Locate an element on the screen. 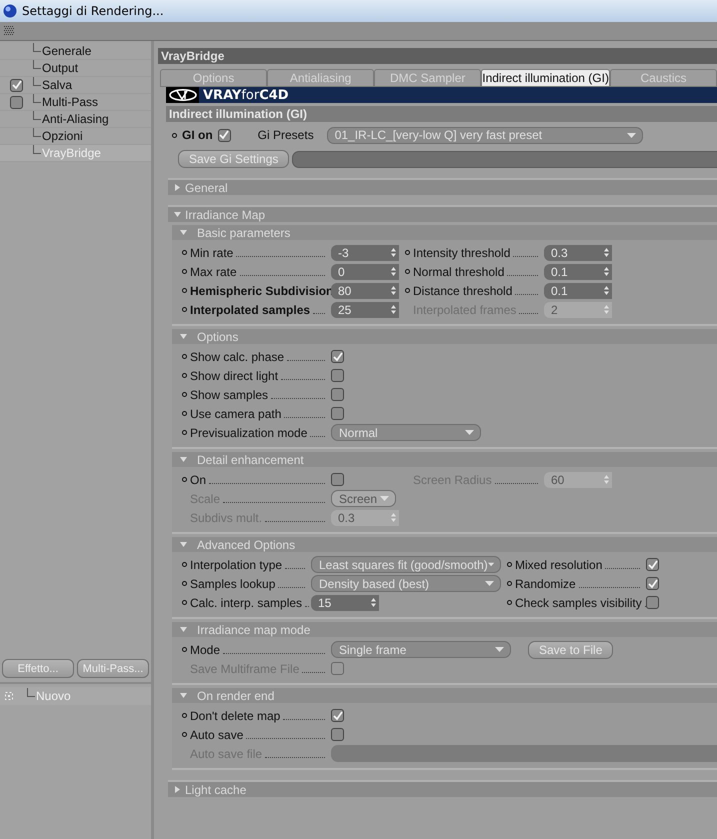  field-label: Mixed resolution is located at coordinates (558, 565).